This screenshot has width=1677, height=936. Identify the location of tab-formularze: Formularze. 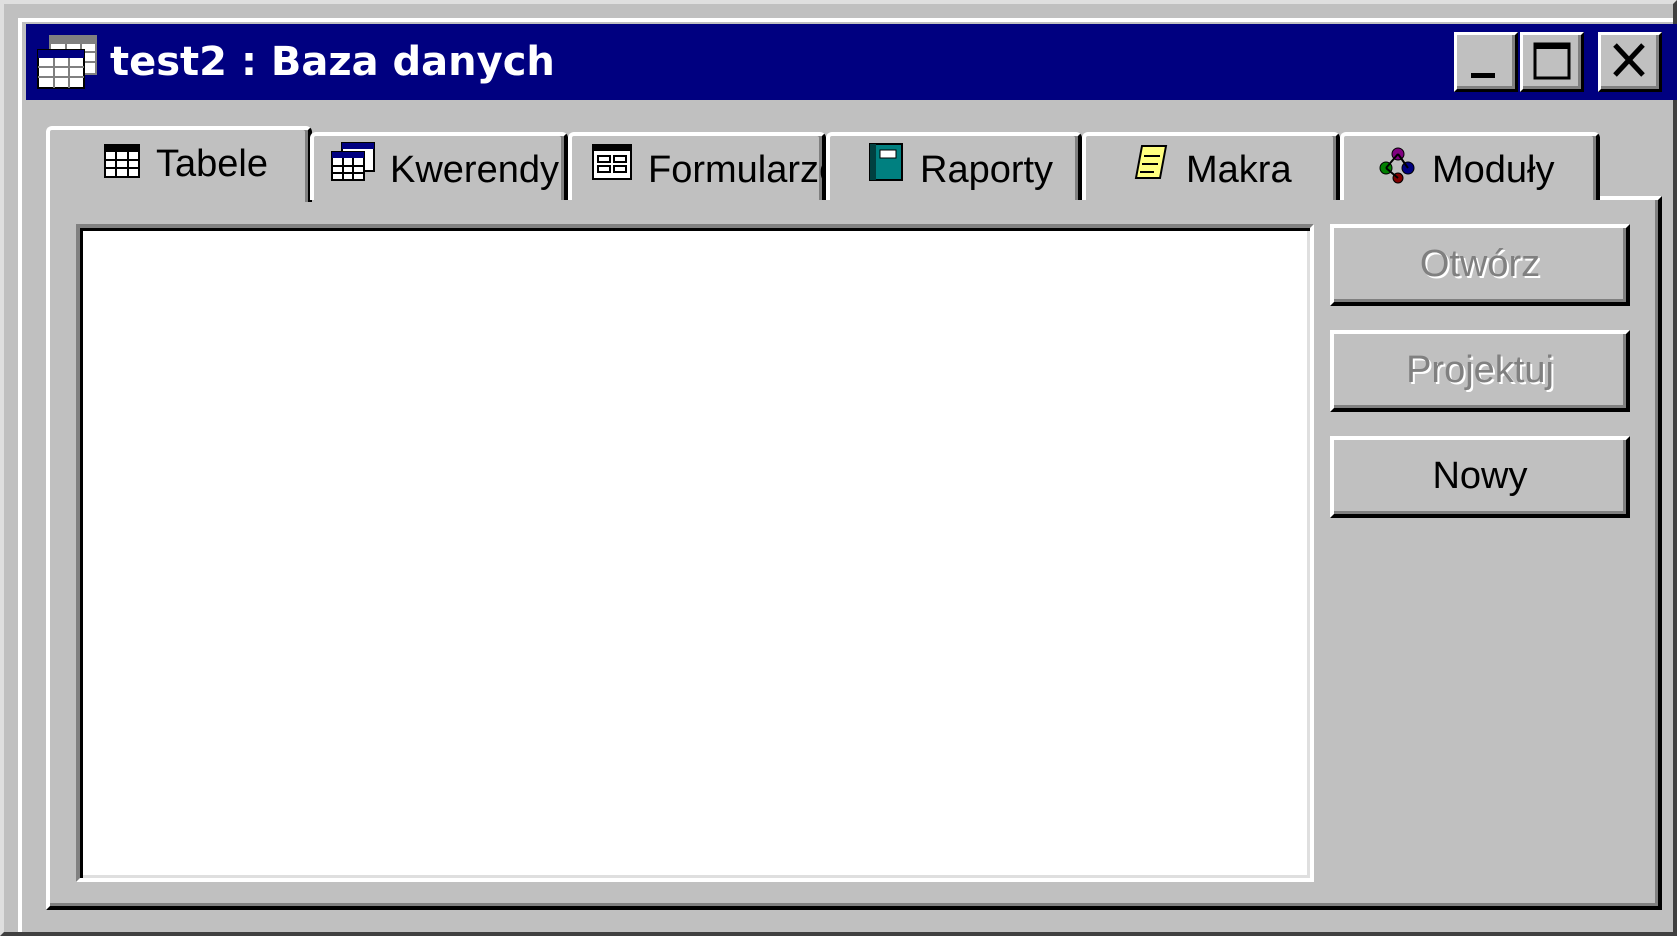
(697, 166).